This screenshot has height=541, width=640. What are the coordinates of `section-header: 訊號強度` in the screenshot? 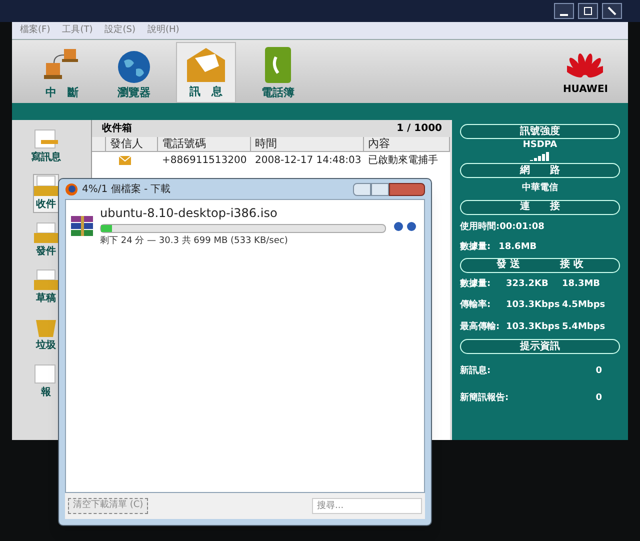 It's located at (540, 131).